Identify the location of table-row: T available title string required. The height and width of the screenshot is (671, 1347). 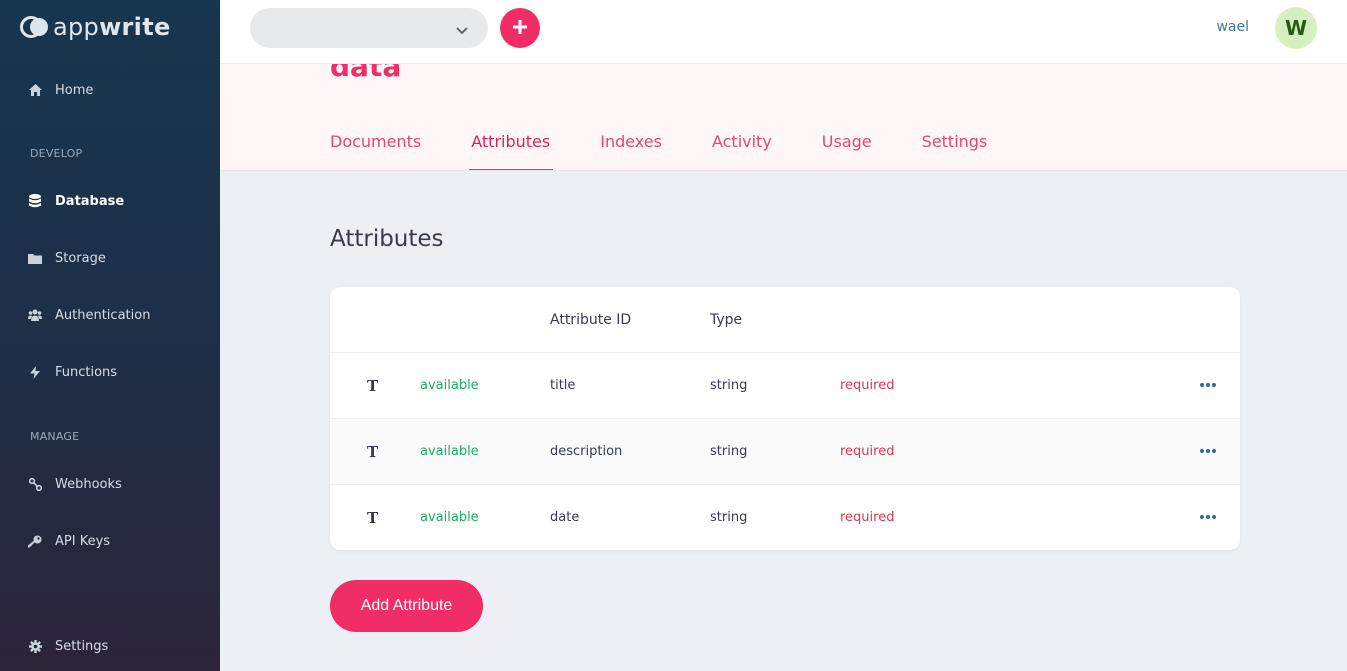
(785, 386).